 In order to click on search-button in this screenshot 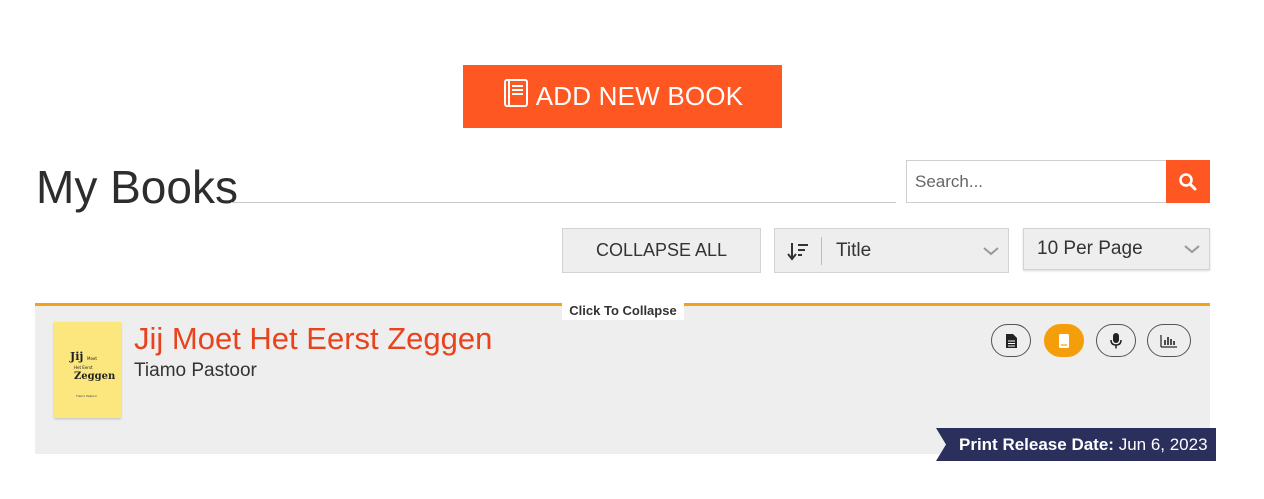, I will do `click(1188, 181)`.